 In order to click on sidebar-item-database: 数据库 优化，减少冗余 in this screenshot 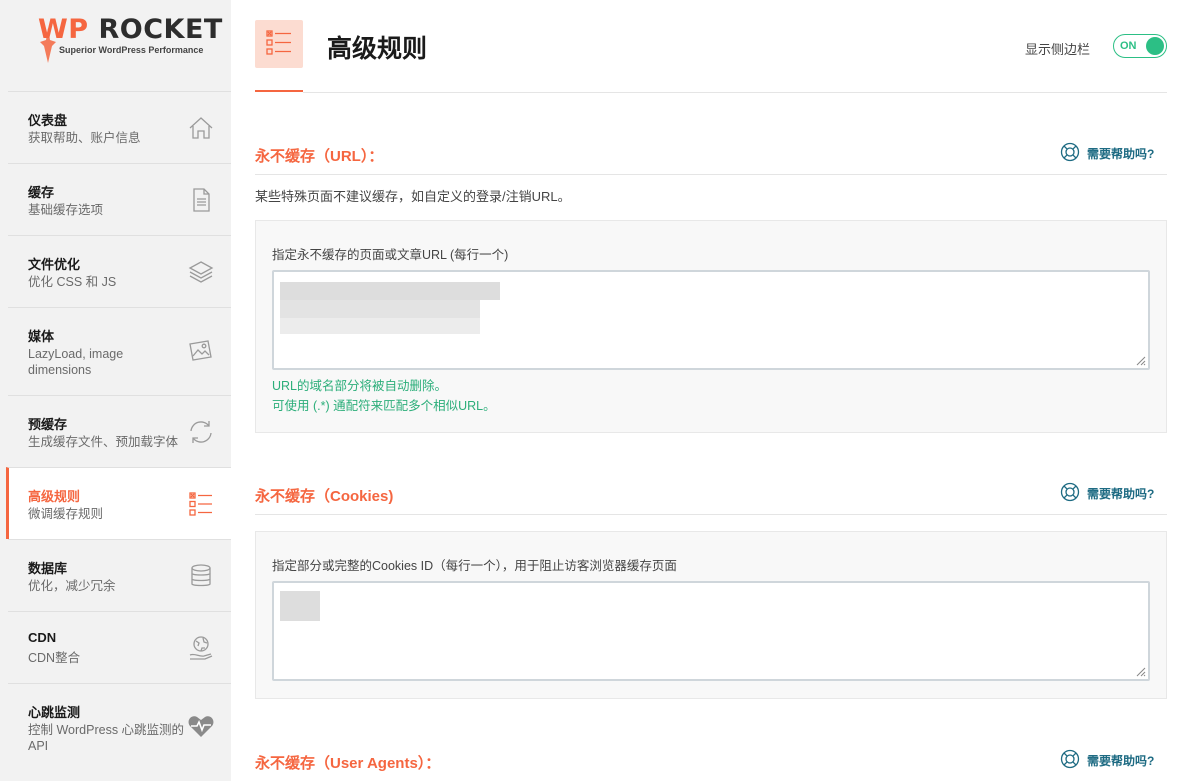, I will do `click(119, 575)`.